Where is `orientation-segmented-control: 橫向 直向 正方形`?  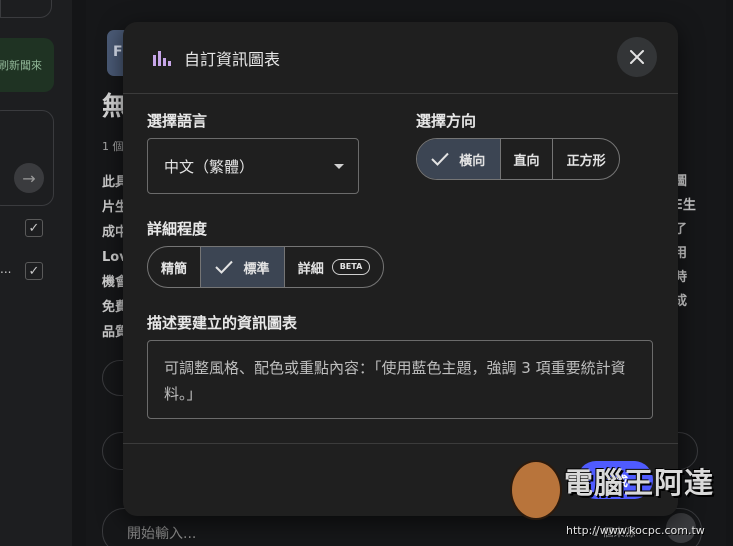
orientation-segmented-control: 橫向 直向 正方形 is located at coordinates (518, 159).